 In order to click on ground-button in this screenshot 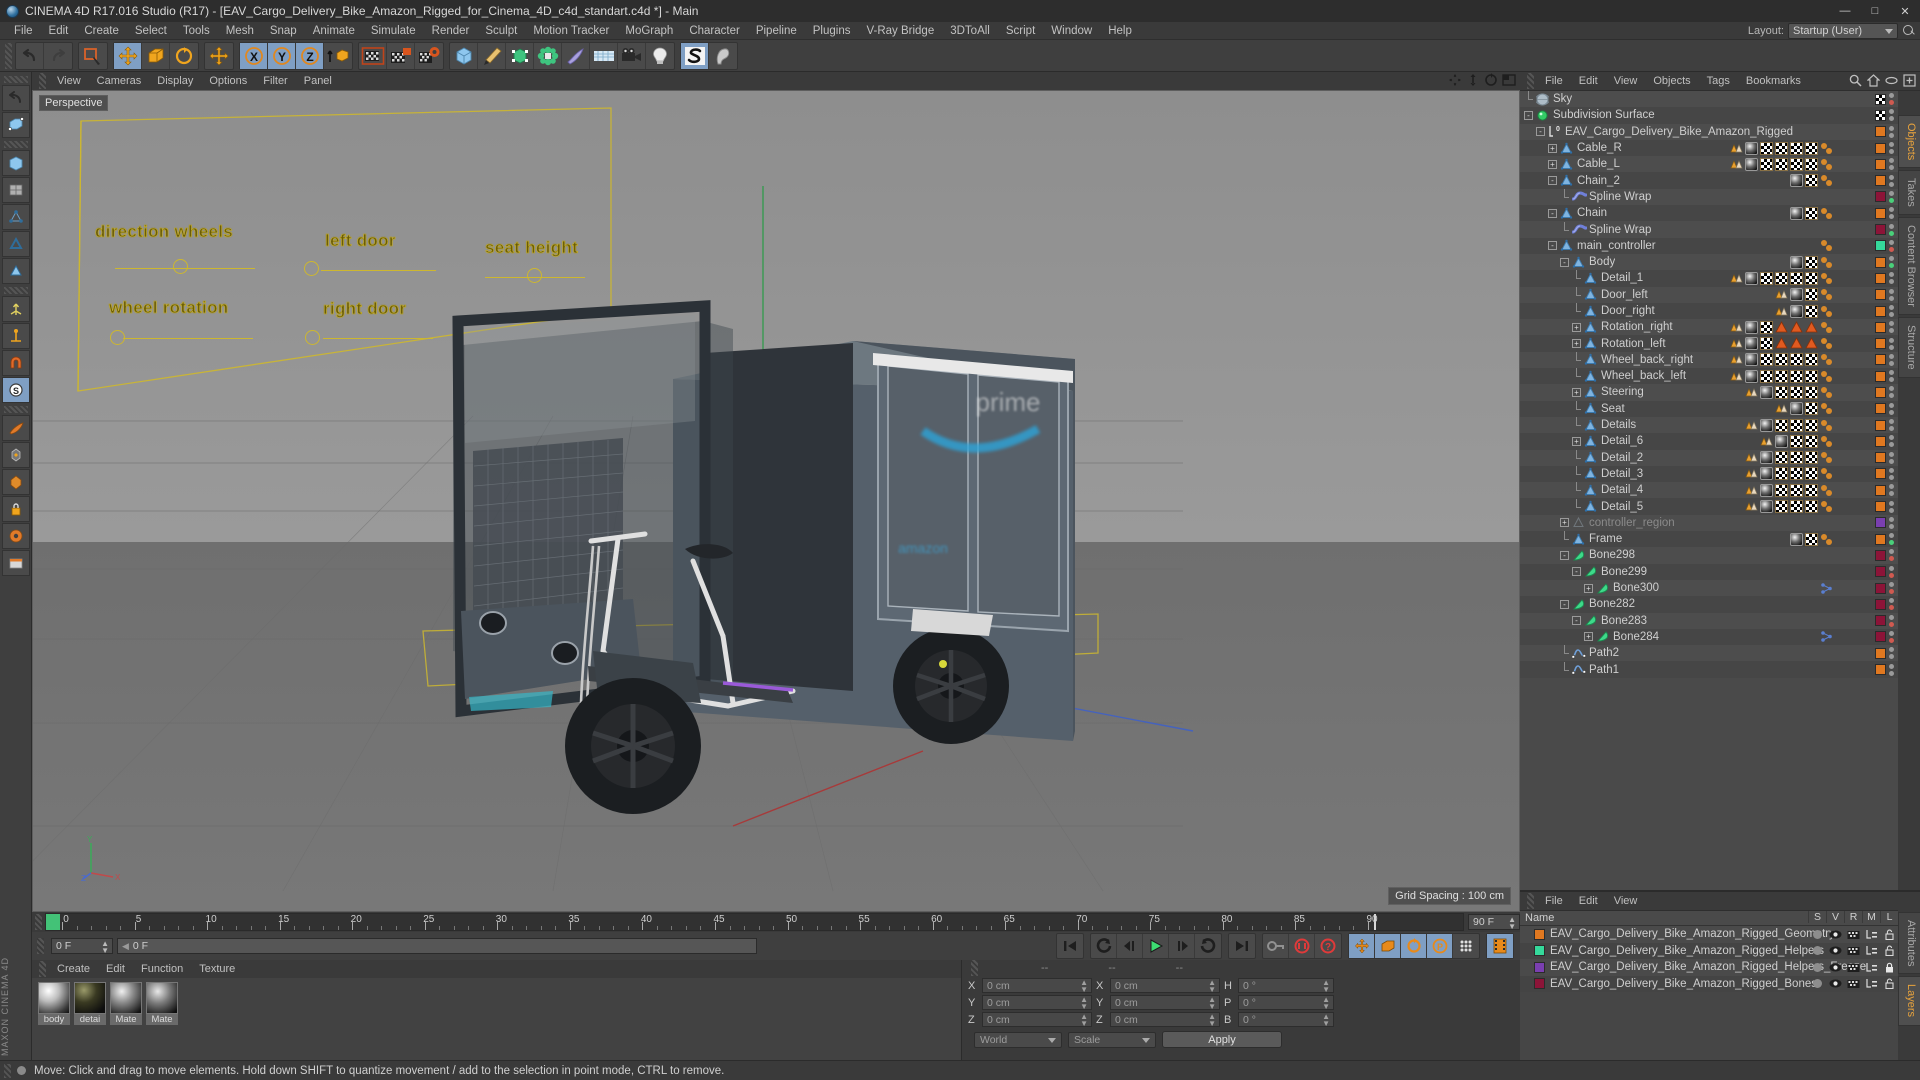, I will do `click(604, 55)`.